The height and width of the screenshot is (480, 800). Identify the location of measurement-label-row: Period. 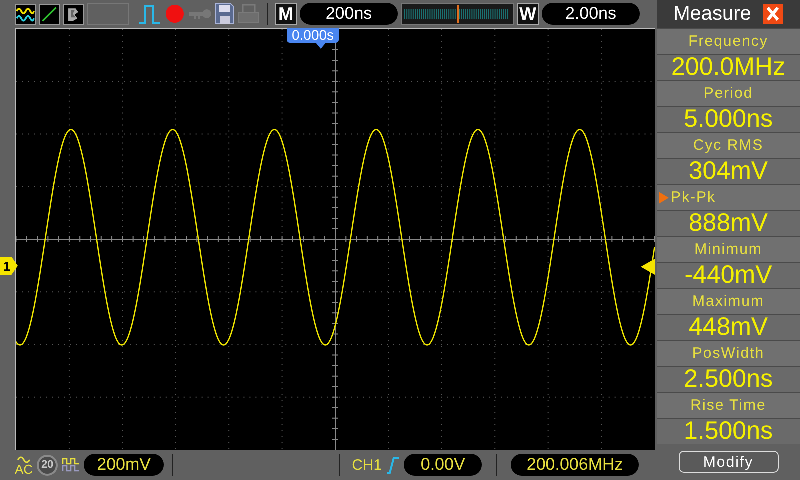
(728, 93).